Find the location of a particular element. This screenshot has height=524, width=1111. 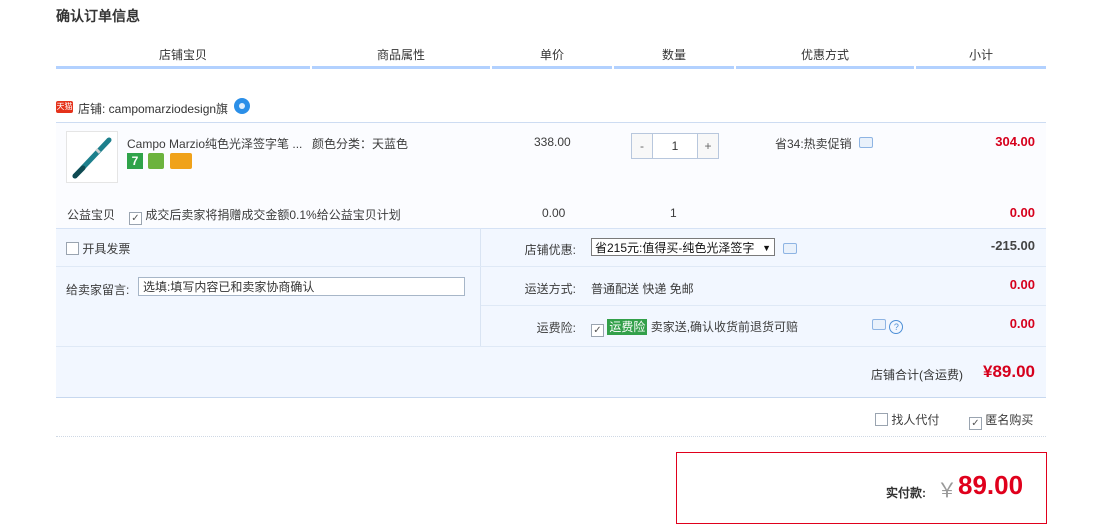

7-day-return-icon: 7 is located at coordinates (135, 161).